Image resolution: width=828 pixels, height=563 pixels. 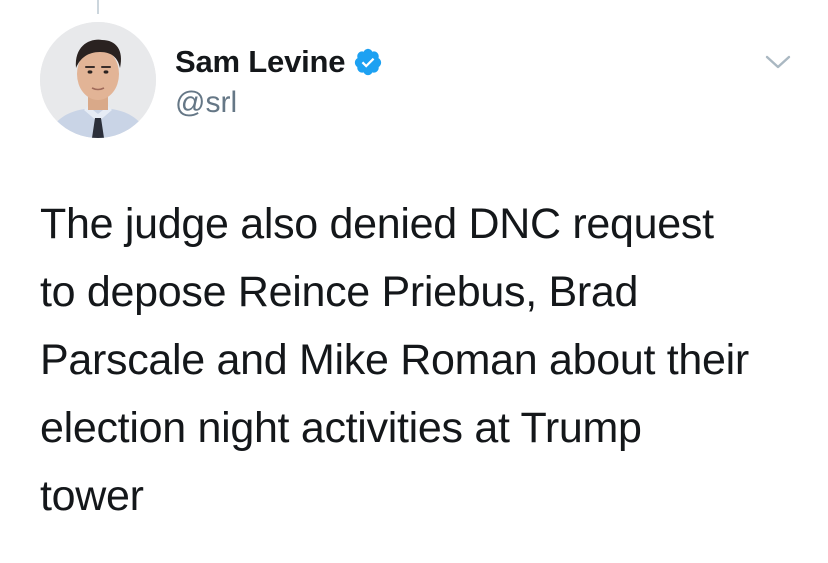 I want to click on avatar, so click(x=98, y=80).